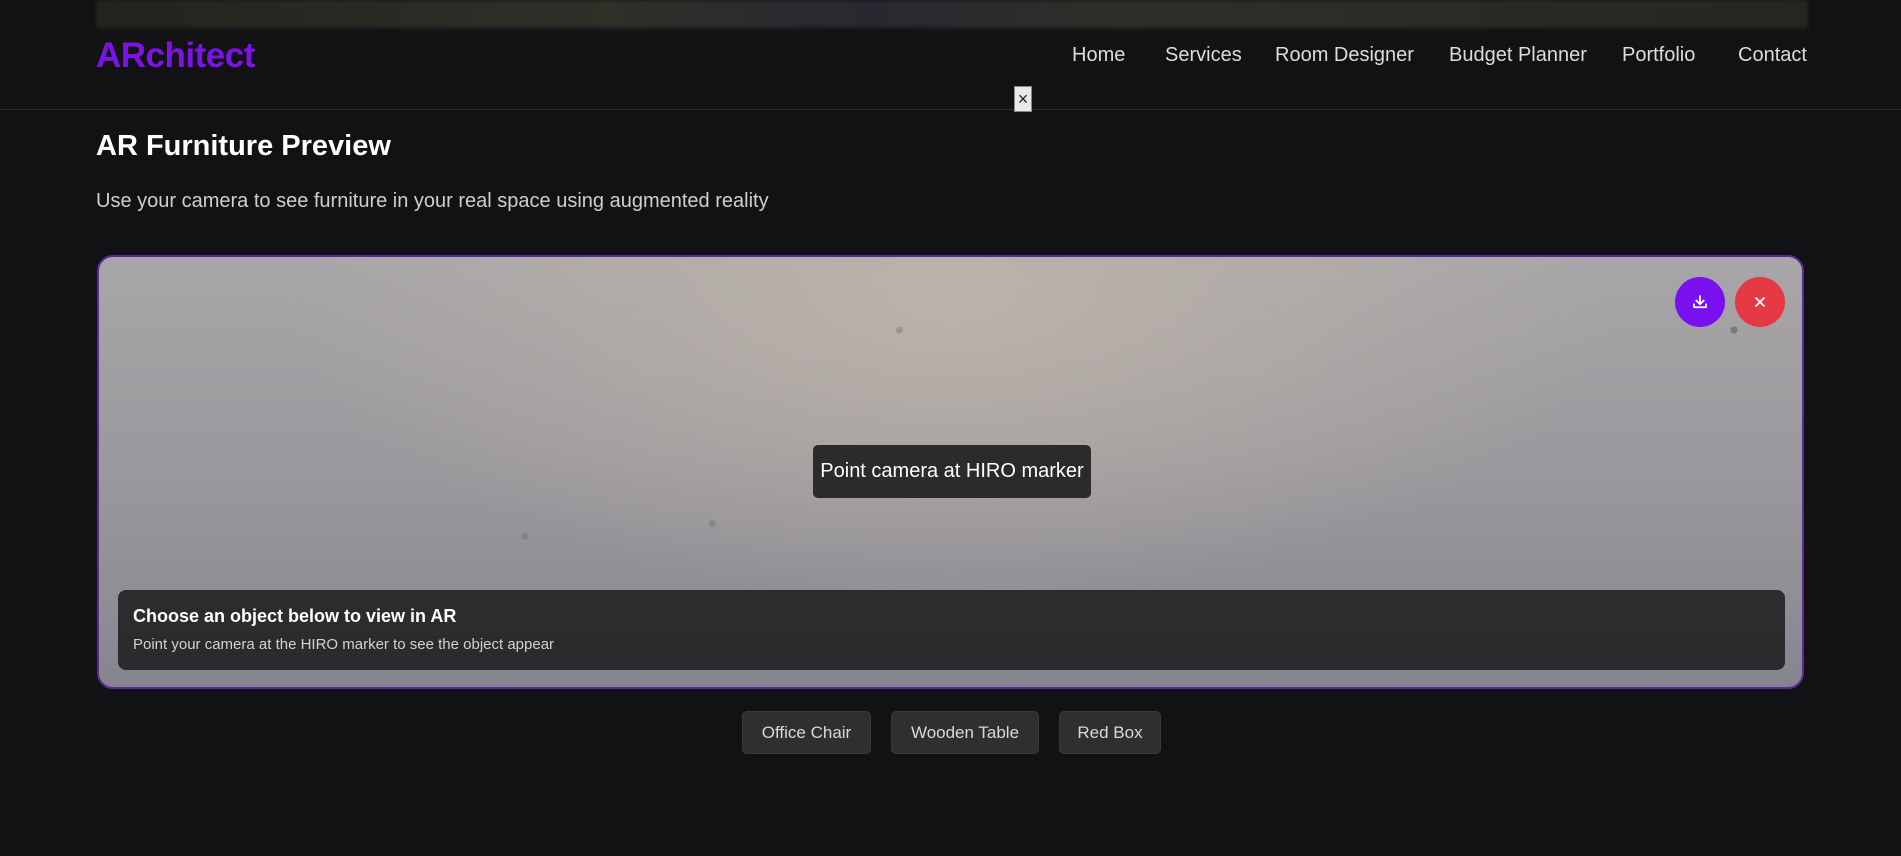 Image resolution: width=1901 pixels, height=856 pixels. What do you see at coordinates (1203, 55) in the screenshot?
I see `nav-services: Services` at bounding box center [1203, 55].